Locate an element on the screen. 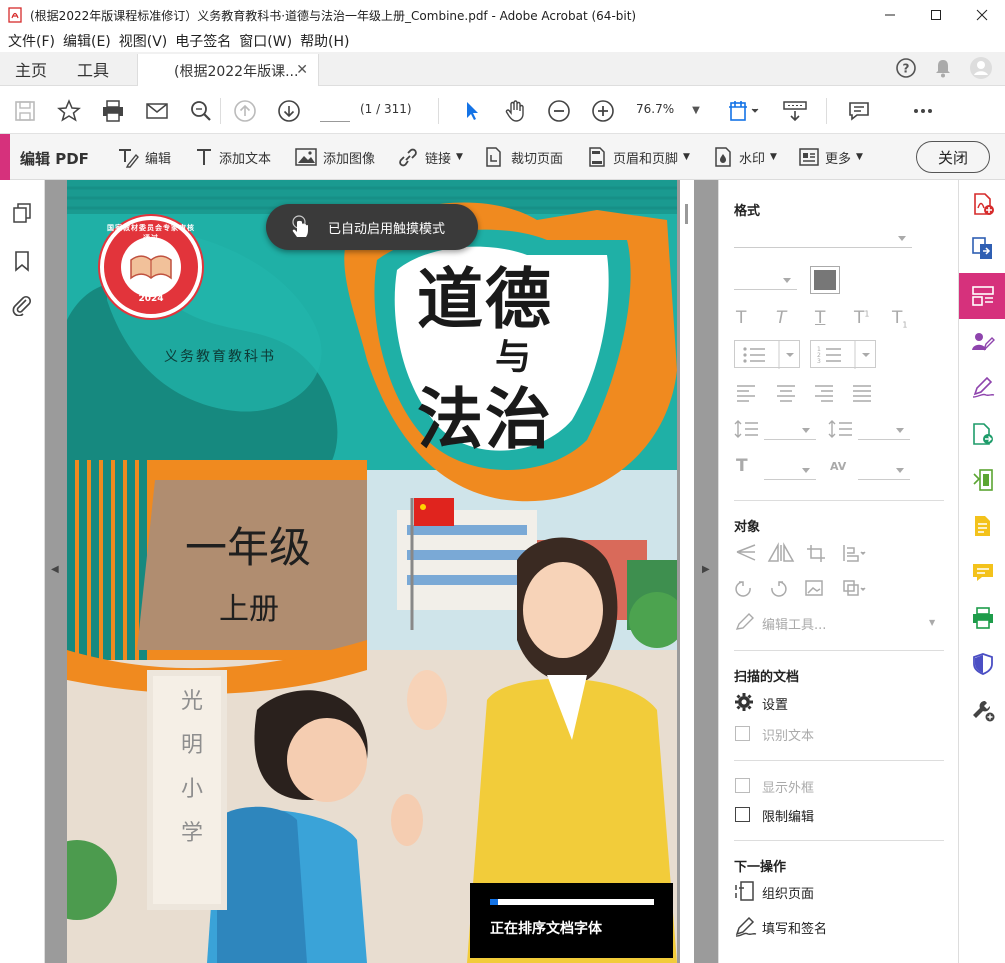 This screenshot has height=963, width=1005. user-avatar-icon is located at coordinates (981, 68).